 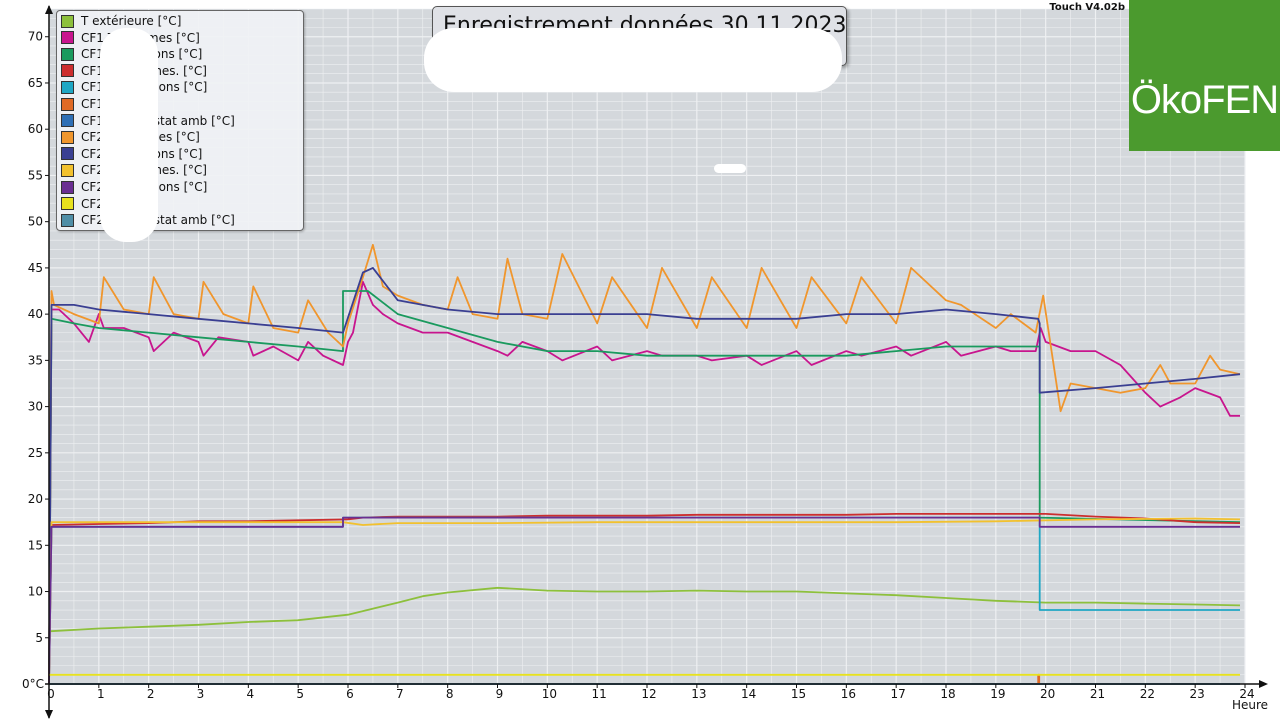 What do you see at coordinates (35, 222) in the screenshot?
I see `y-tick-label: 50` at bounding box center [35, 222].